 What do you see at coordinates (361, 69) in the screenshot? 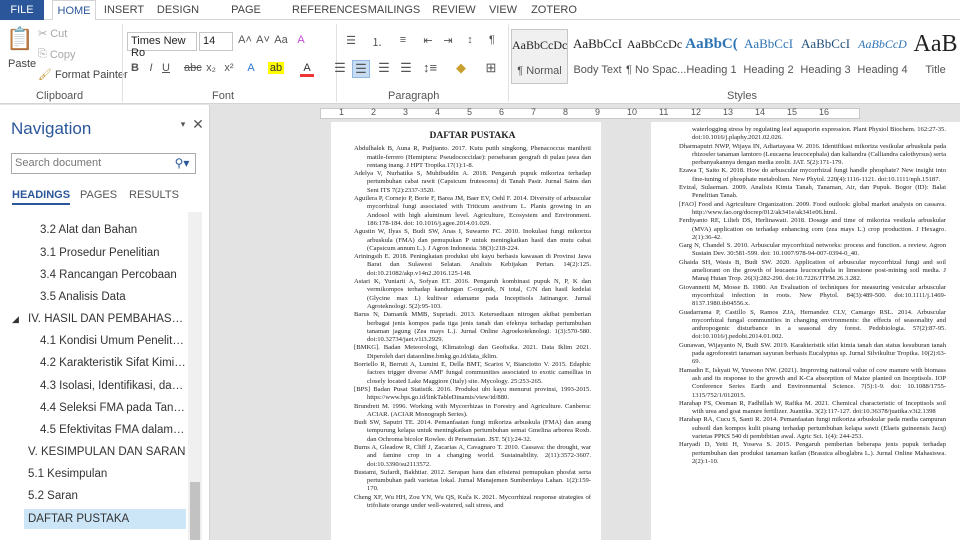
I see `align-center-icon: ☰` at bounding box center [361, 69].